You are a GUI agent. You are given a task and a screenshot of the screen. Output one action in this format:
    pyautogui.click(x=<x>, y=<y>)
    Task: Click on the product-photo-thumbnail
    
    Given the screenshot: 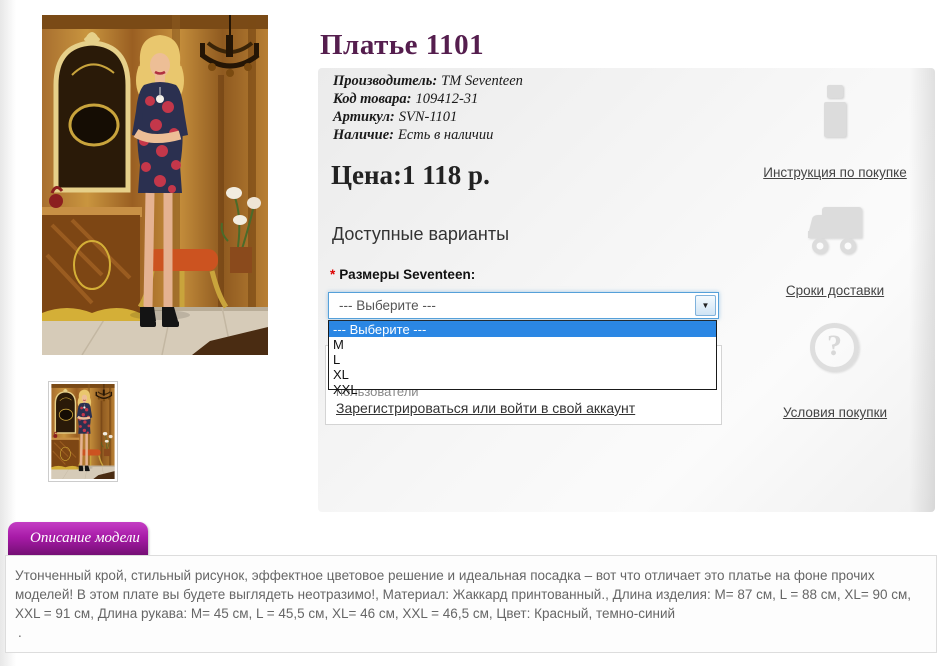 What is the action you would take?
    pyautogui.click(x=83, y=431)
    